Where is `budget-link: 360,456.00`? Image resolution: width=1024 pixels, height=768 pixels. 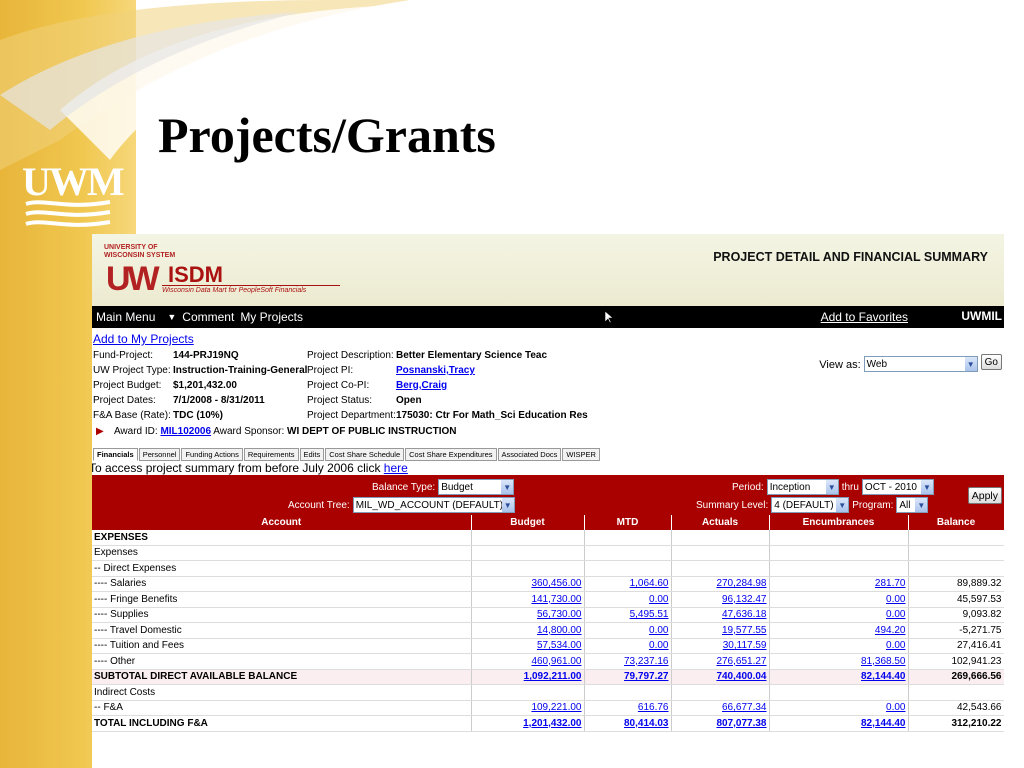
budget-link: 360,456.00 is located at coordinates (556, 583).